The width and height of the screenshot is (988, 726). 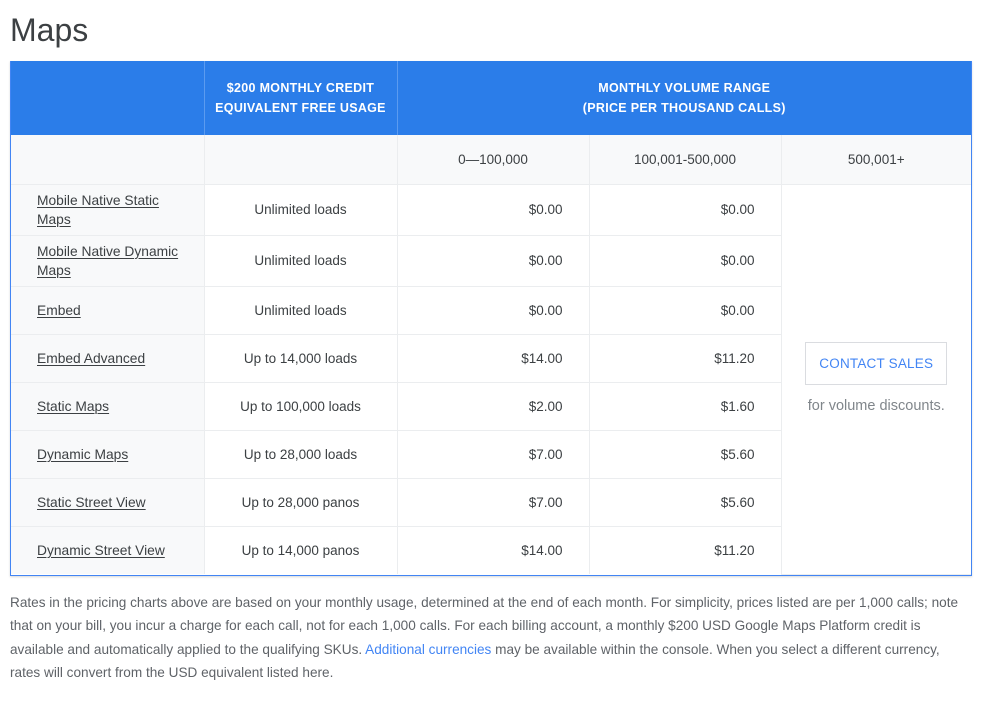 I want to click on sku-link: Embed Advanced, so click(x=91, y=358).